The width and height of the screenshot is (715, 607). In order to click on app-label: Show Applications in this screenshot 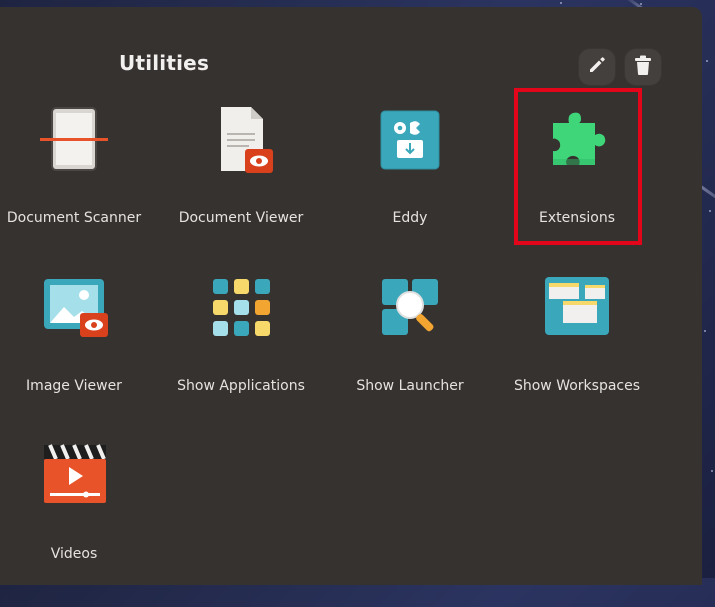, I will do `click(241, 386)`.